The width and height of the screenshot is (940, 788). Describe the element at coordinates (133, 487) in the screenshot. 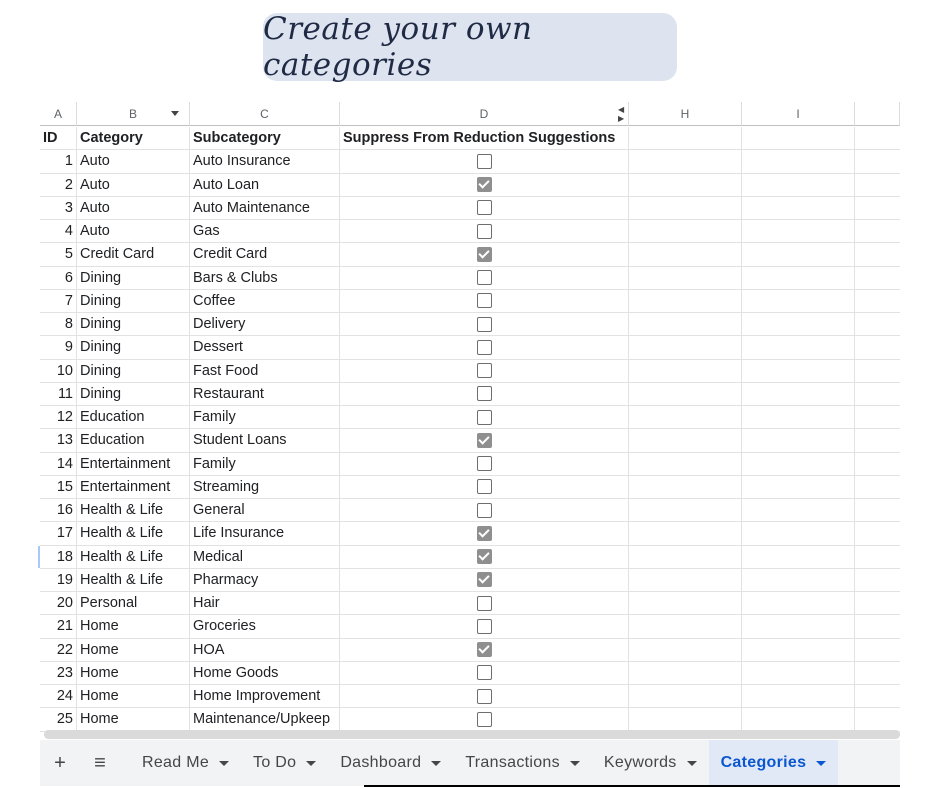

I see `category-cell: Entertainment` at that location.